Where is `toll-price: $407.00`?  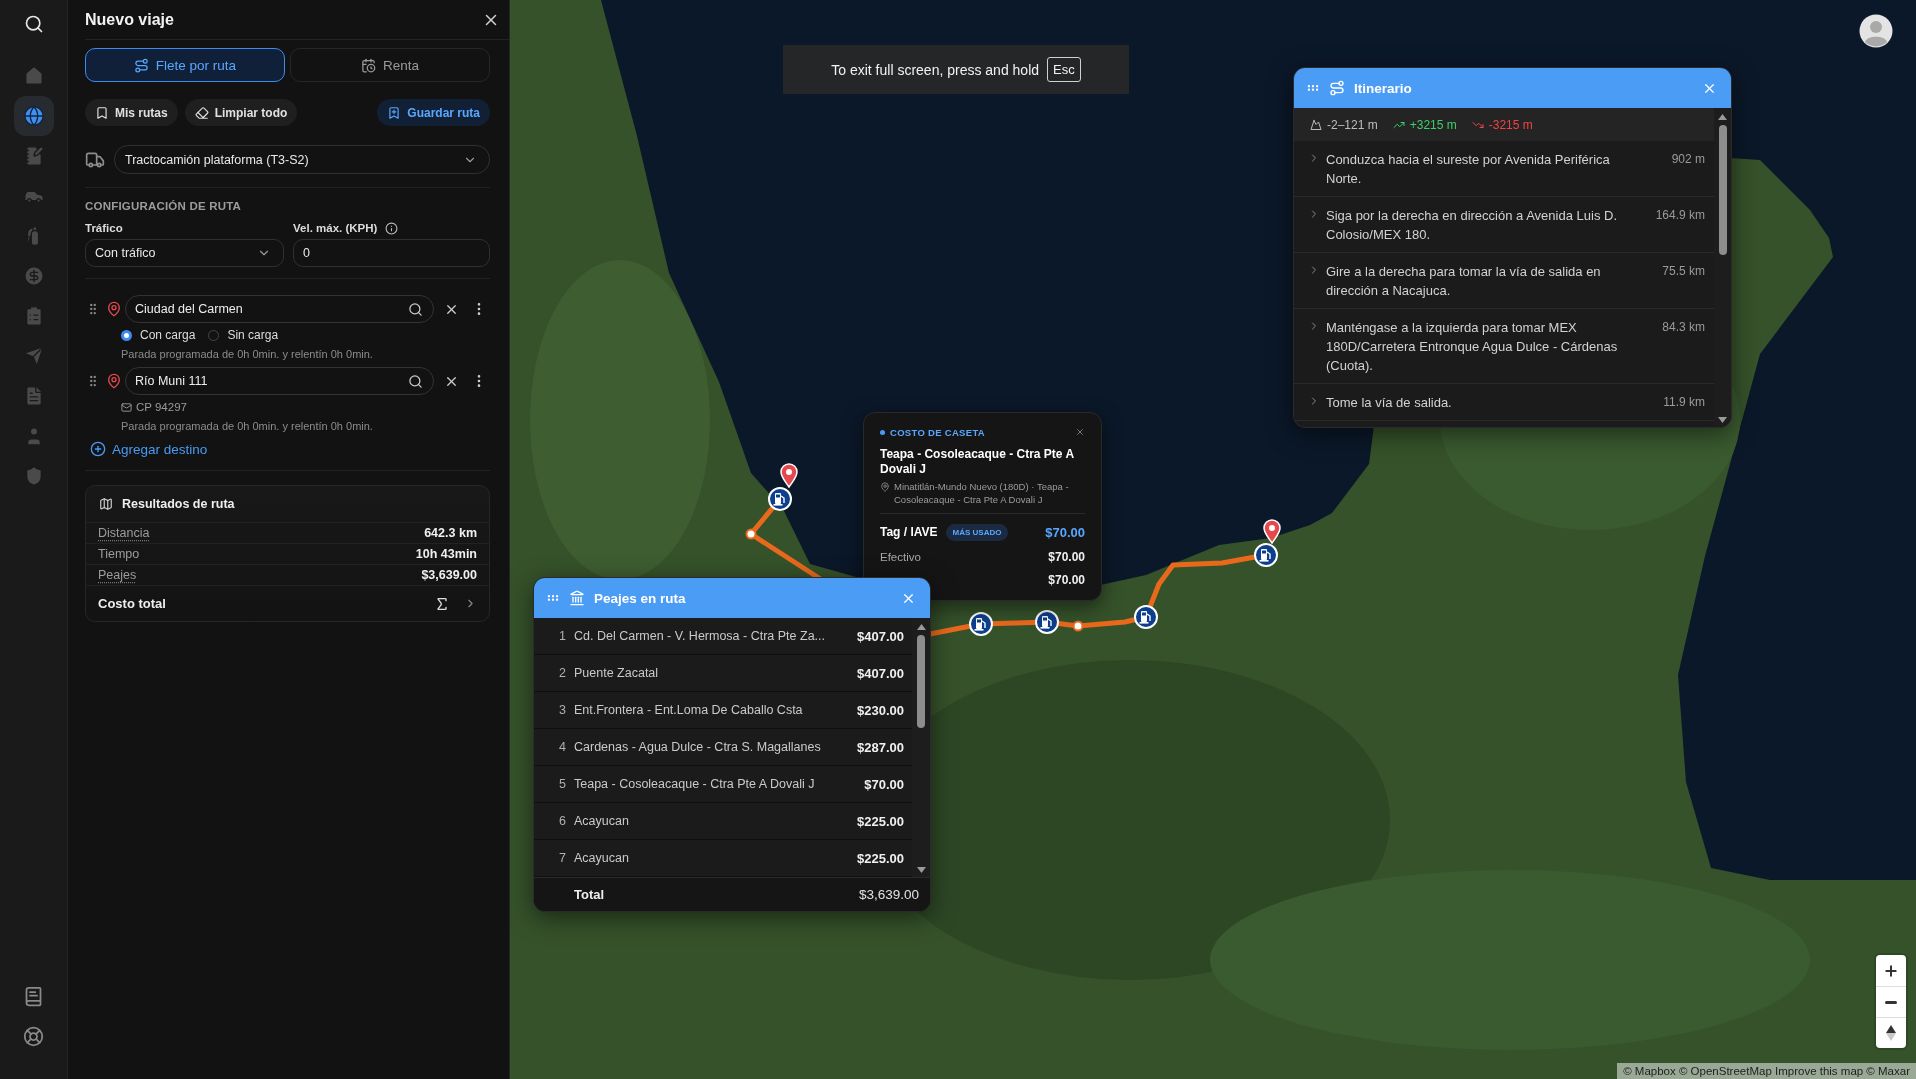
toll-price: $407.00 is located at coordinates (880, 636).